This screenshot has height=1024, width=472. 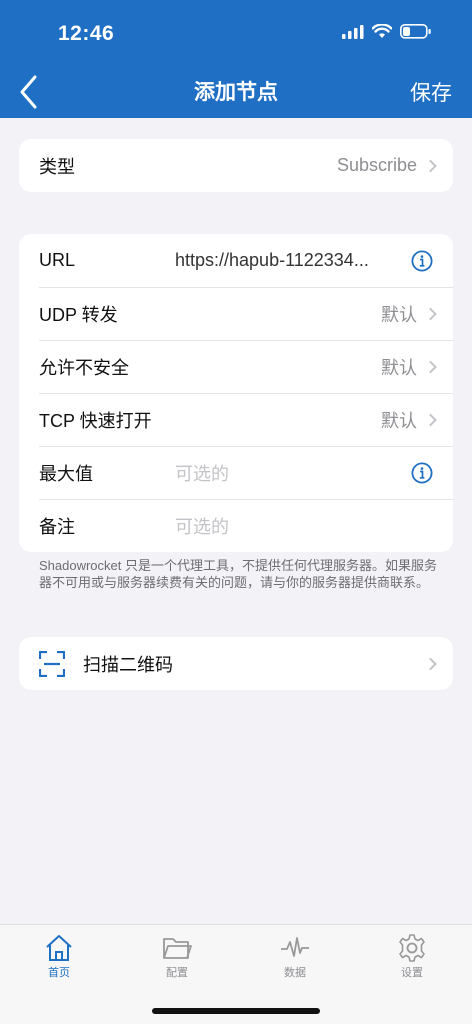 What do you see at coordinates (236, 366) in the screenshot?
I see `insecure-row: 允许不安全 默认` at bounding box center [236, 366].